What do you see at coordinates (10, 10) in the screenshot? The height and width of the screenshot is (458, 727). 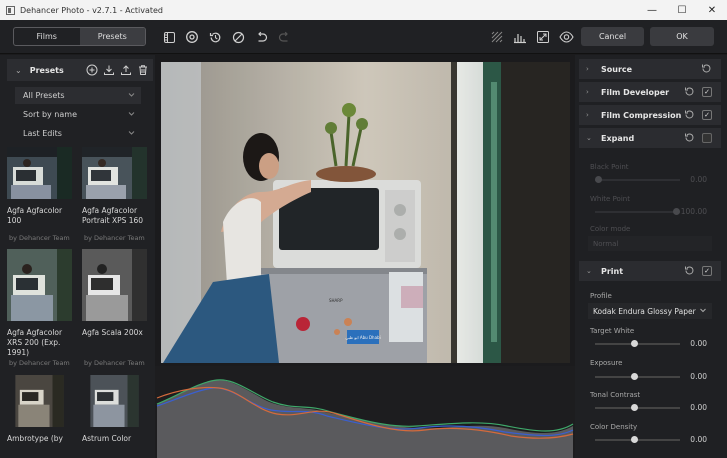 I see `app-icon` at bounding box center [10, 10].